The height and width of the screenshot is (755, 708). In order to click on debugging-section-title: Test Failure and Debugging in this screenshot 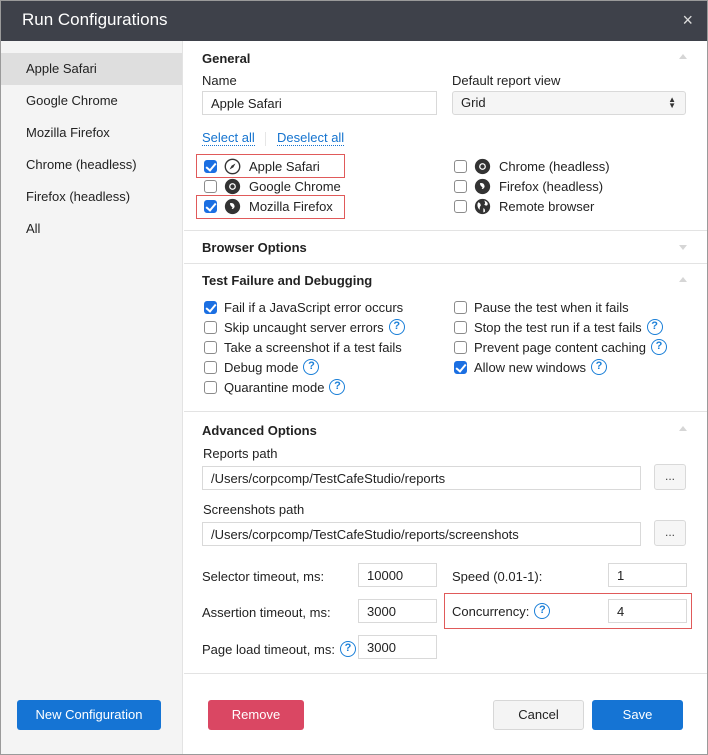, I will do `click(445, 280)`.